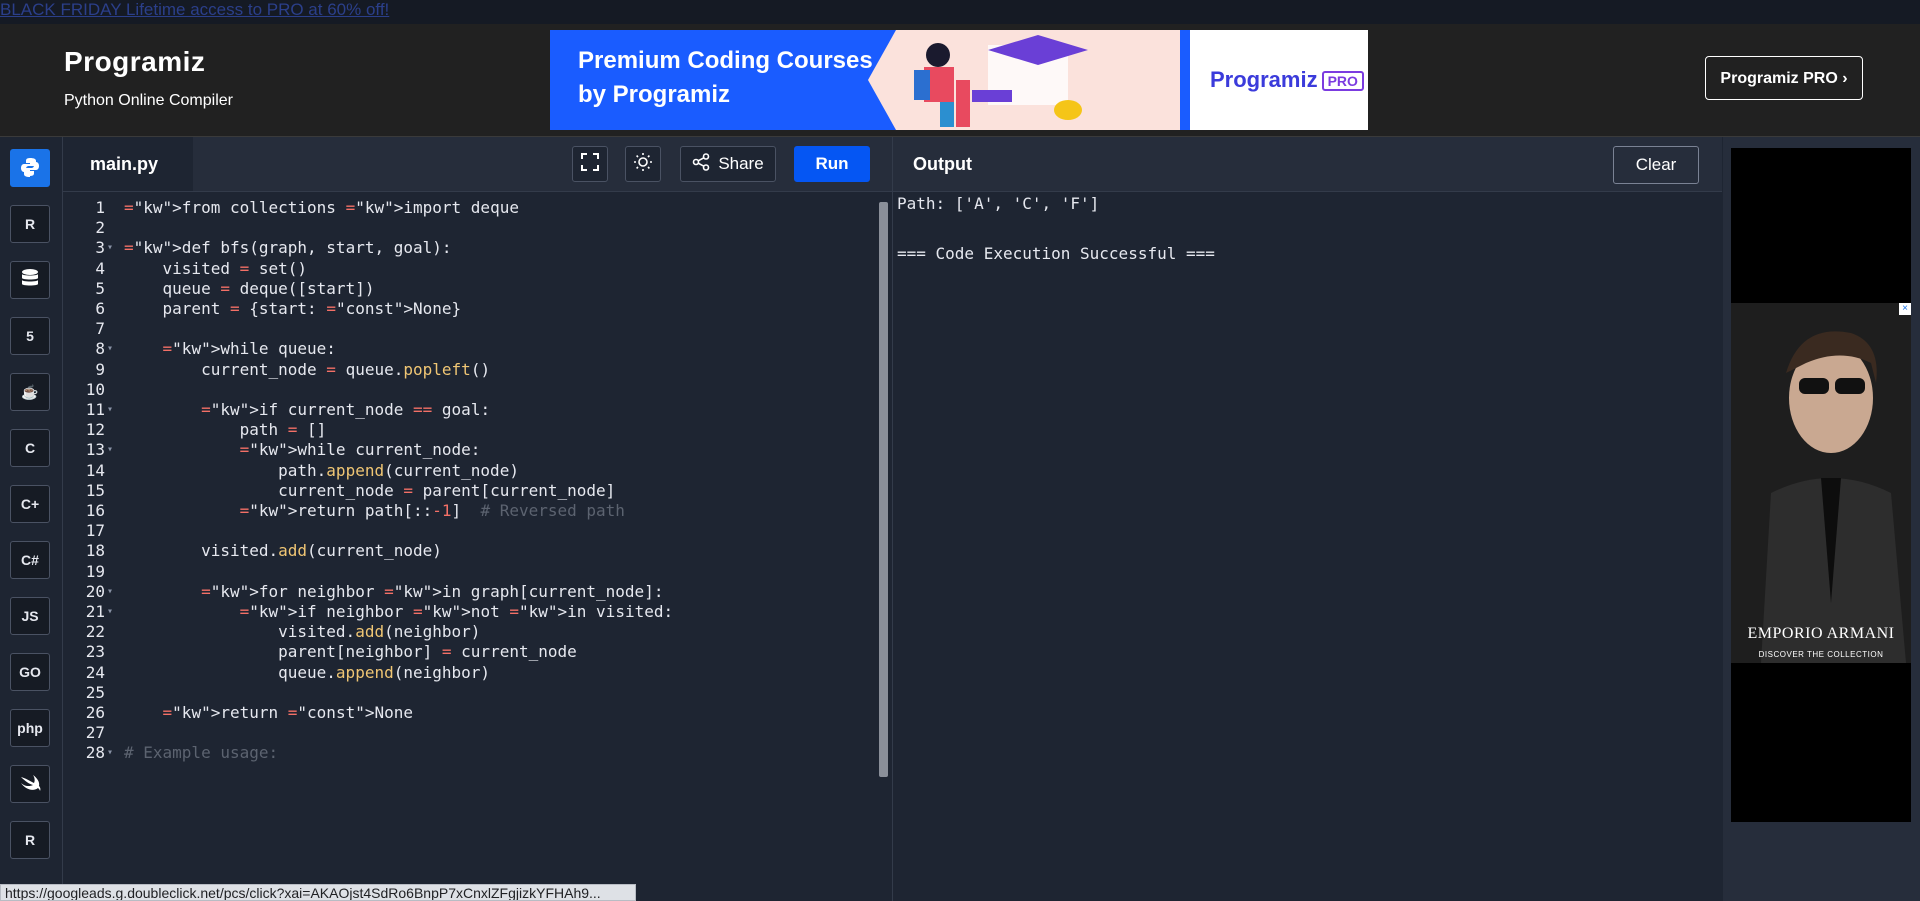 The width and height of the screenshot is (1920, 901). What do you see at coordinates (1287, 80) in the screenshot?
I see `banner-logo: Programiz PRO` at bounding box center [1287, 80].